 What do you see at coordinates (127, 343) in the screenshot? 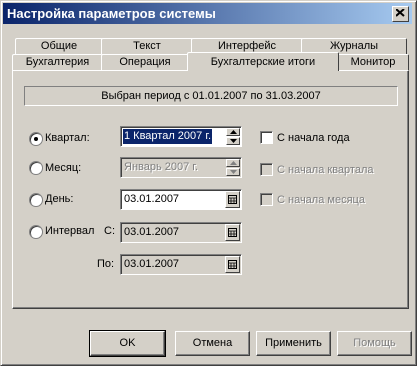
I see `ok-button: OK` at bounding box center [127, 343].